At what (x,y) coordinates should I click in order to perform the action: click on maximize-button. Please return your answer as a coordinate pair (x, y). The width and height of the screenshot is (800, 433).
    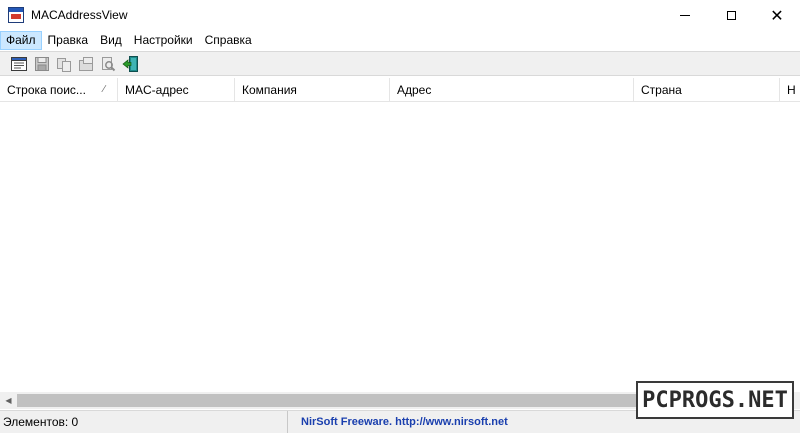
    Looking at the image, I should click on (731, 15).